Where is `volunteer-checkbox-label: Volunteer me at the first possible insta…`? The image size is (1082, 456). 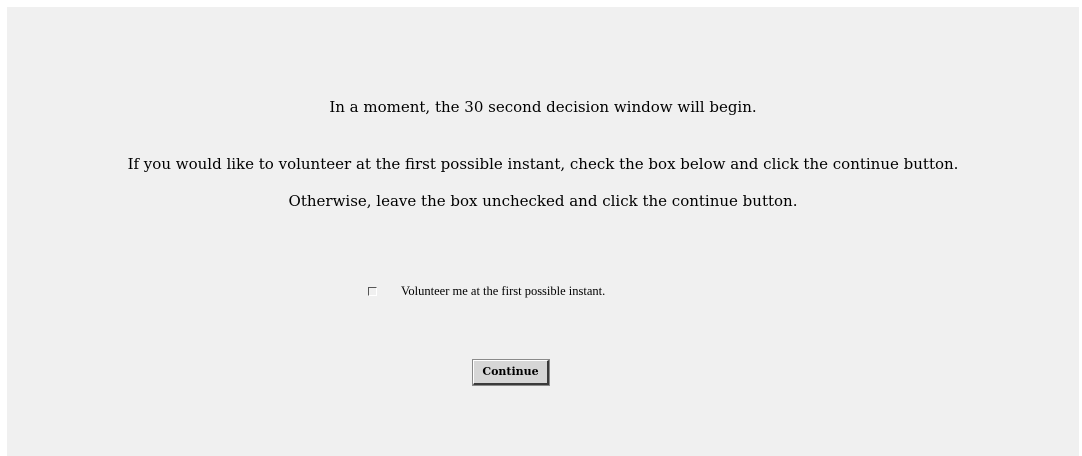 volunteer-checkbox-label: Volunteer me at the first possible insta… is located at coordinates (503, 291).